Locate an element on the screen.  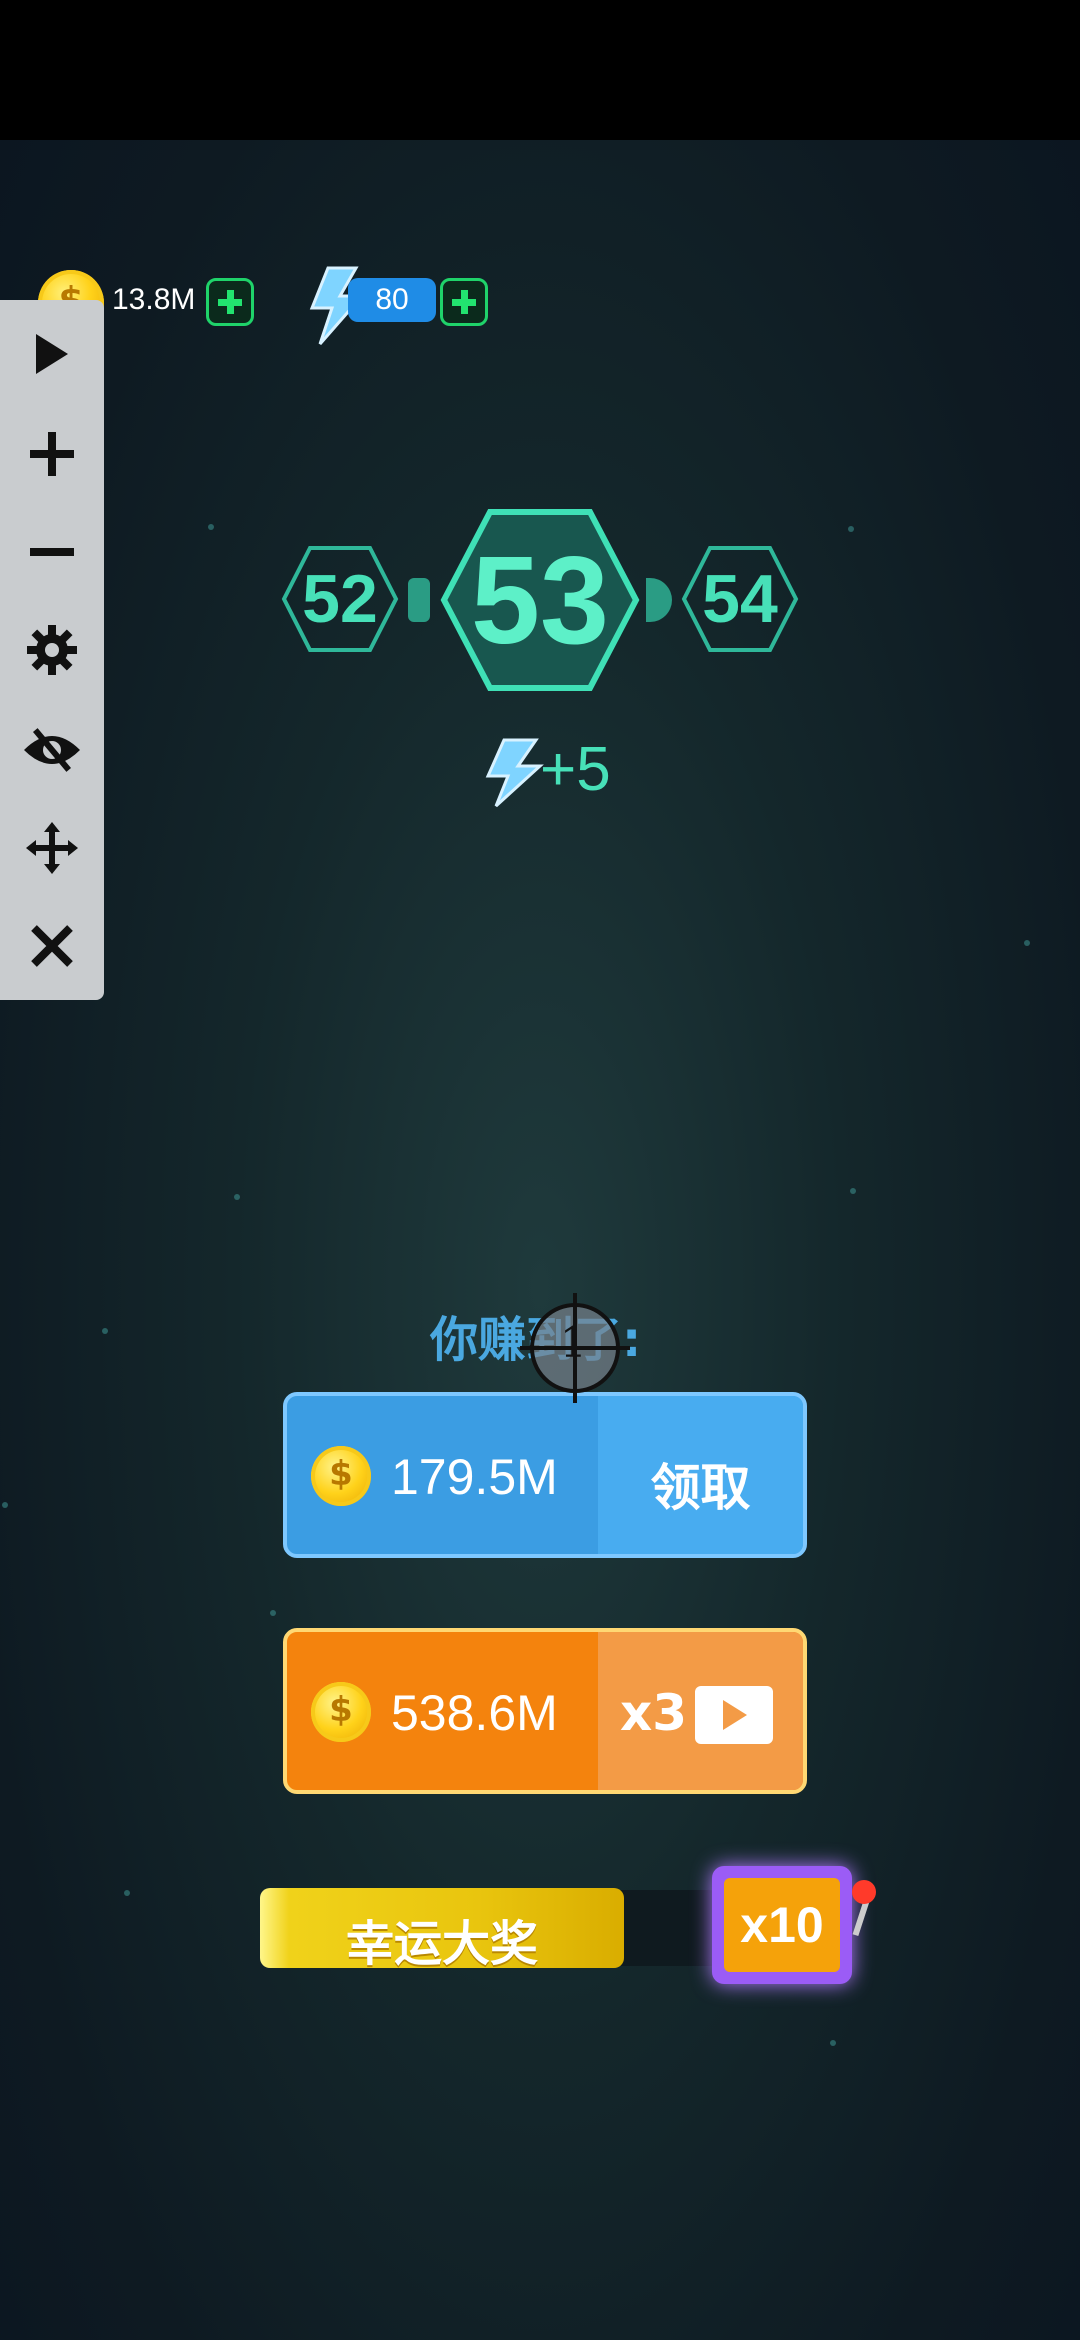
move-icon is located at coordinates (52, 848).